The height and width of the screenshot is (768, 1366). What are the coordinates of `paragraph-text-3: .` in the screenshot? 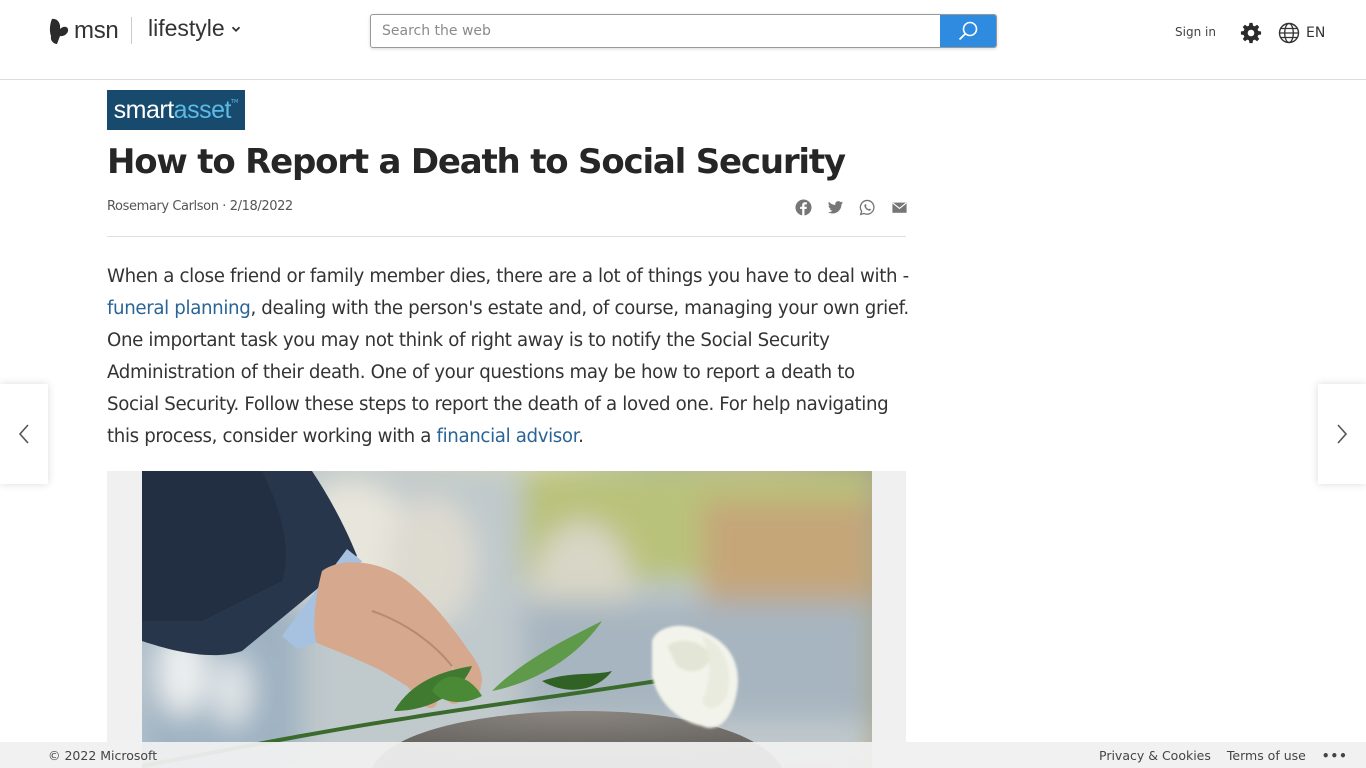 It's located at (581, 436).